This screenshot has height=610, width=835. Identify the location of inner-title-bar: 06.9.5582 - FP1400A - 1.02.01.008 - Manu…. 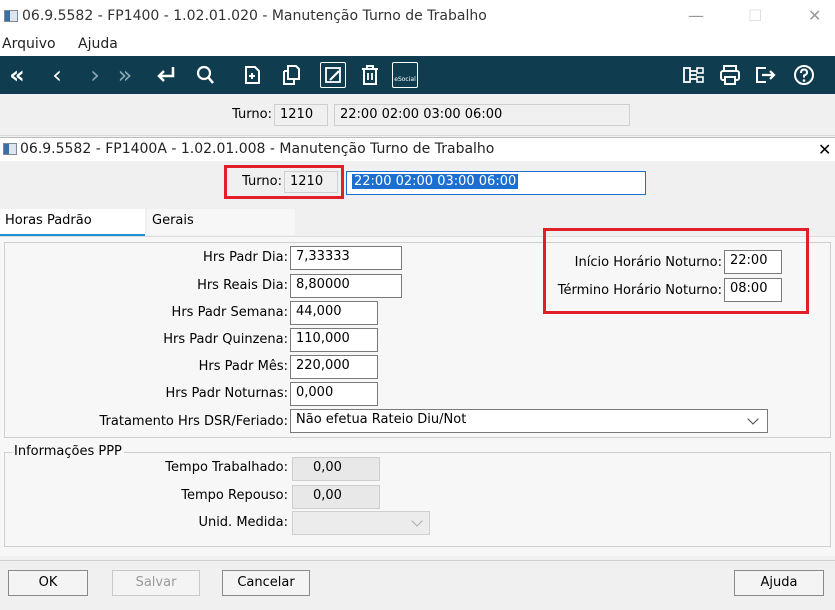
(417, 149).